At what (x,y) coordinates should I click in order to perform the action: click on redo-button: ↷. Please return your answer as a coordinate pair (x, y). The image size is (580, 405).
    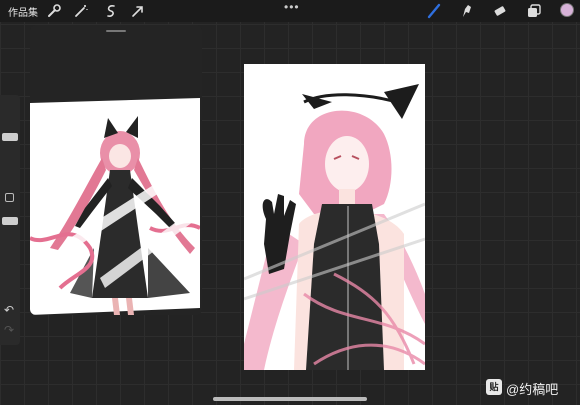
    Looking at the image, I should click on (9, 330).